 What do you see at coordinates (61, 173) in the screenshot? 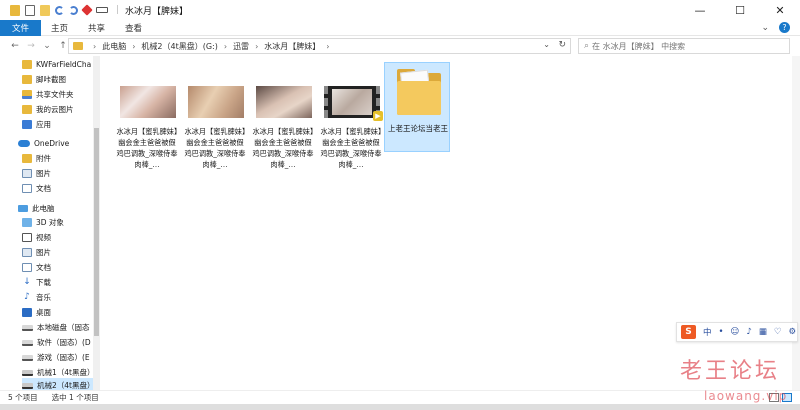
I see `nav-item-onedrive-pictures: 图片` at bounding box center [61, 173].